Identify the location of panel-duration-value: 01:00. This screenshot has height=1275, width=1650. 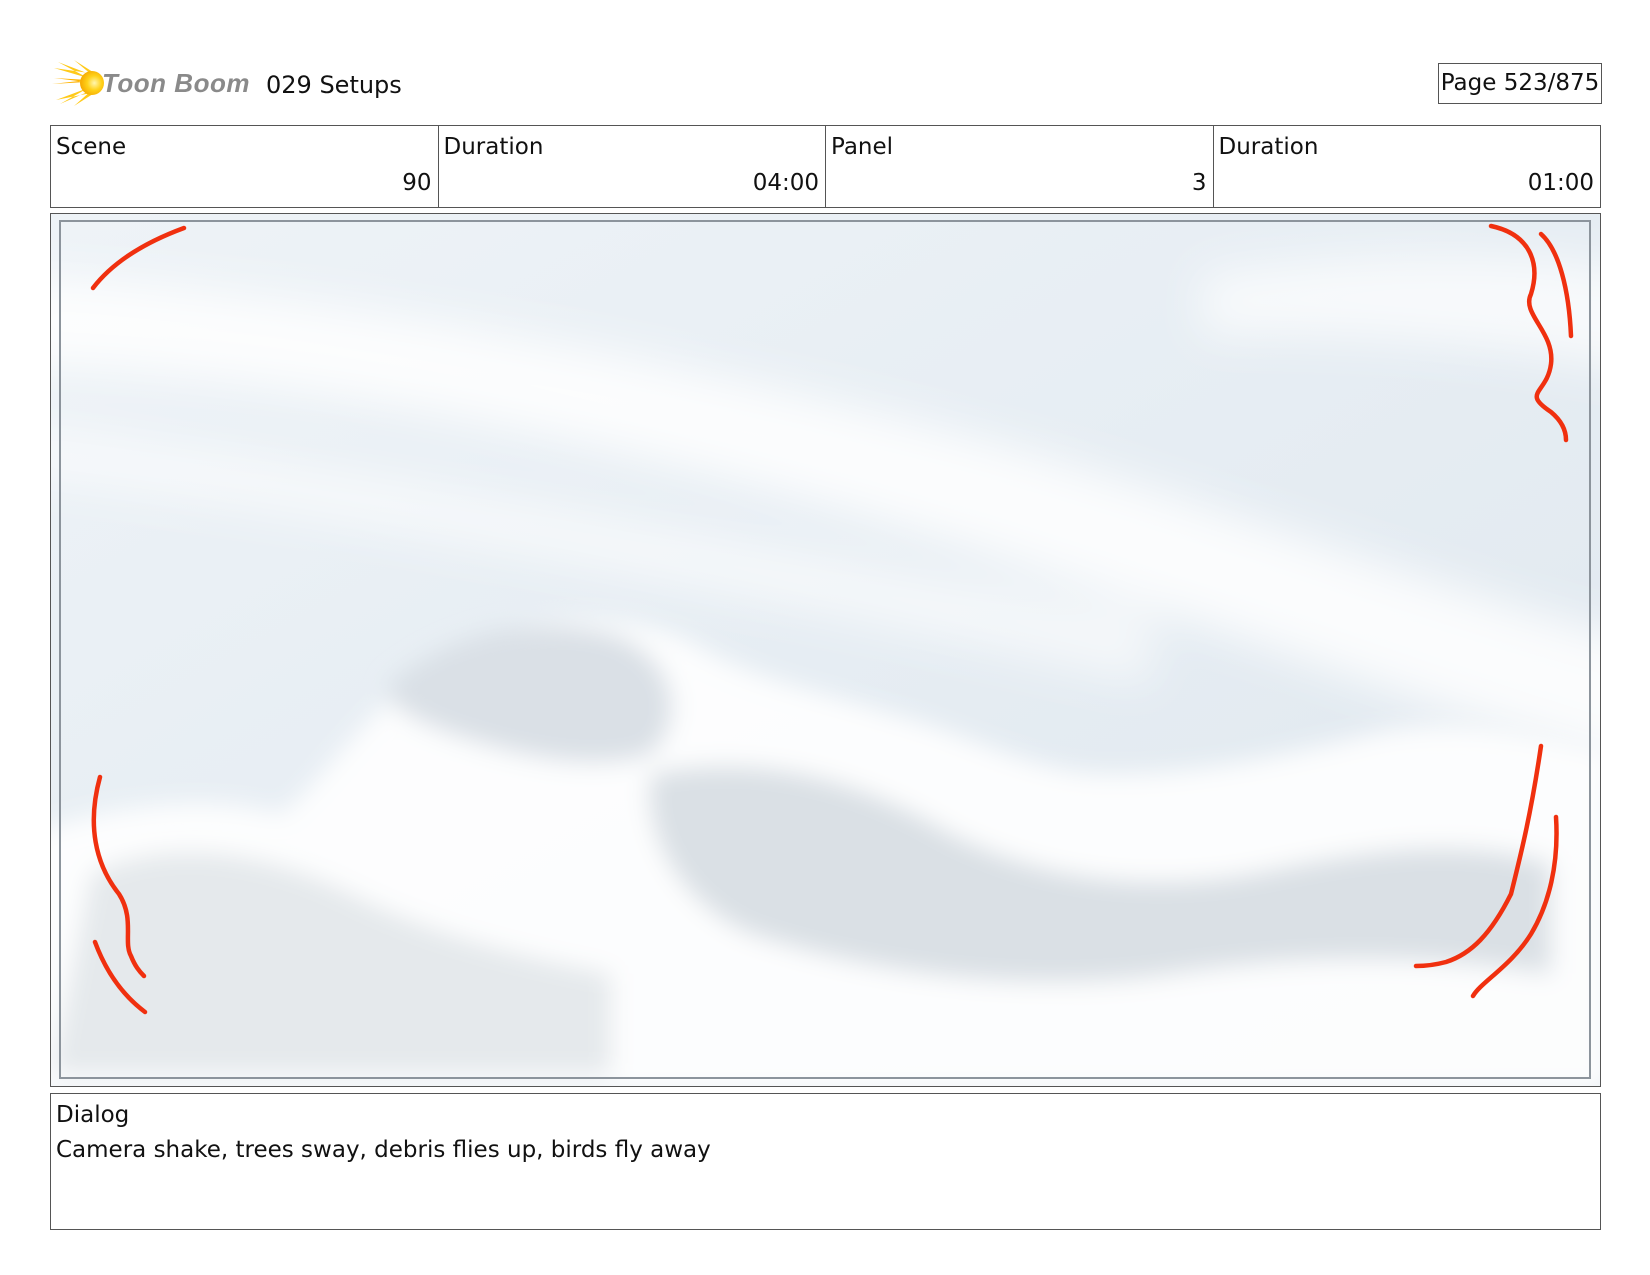
(1560, 183).